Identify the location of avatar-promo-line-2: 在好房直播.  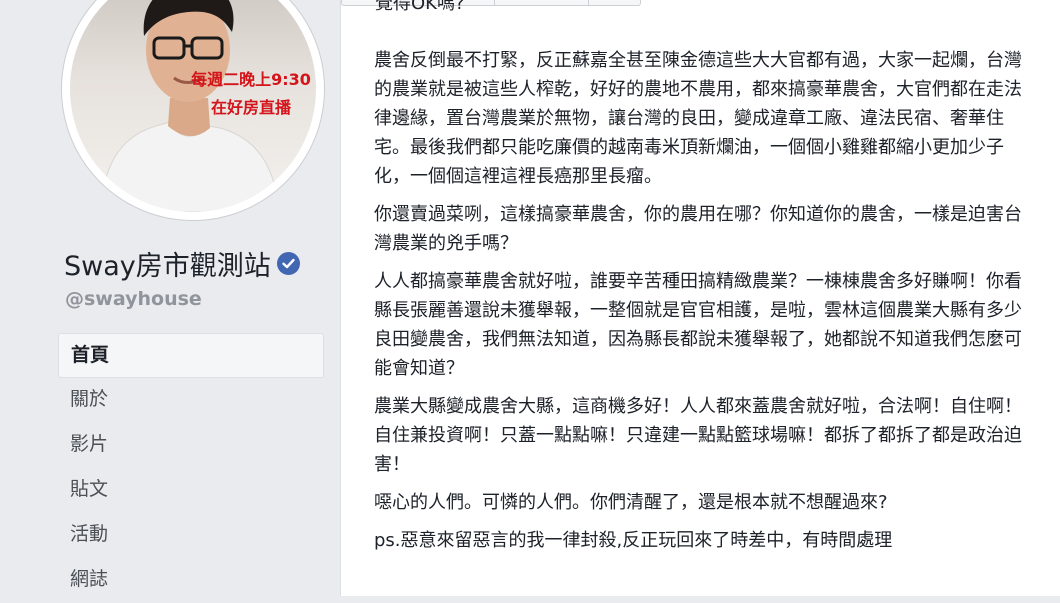
(250, 107).